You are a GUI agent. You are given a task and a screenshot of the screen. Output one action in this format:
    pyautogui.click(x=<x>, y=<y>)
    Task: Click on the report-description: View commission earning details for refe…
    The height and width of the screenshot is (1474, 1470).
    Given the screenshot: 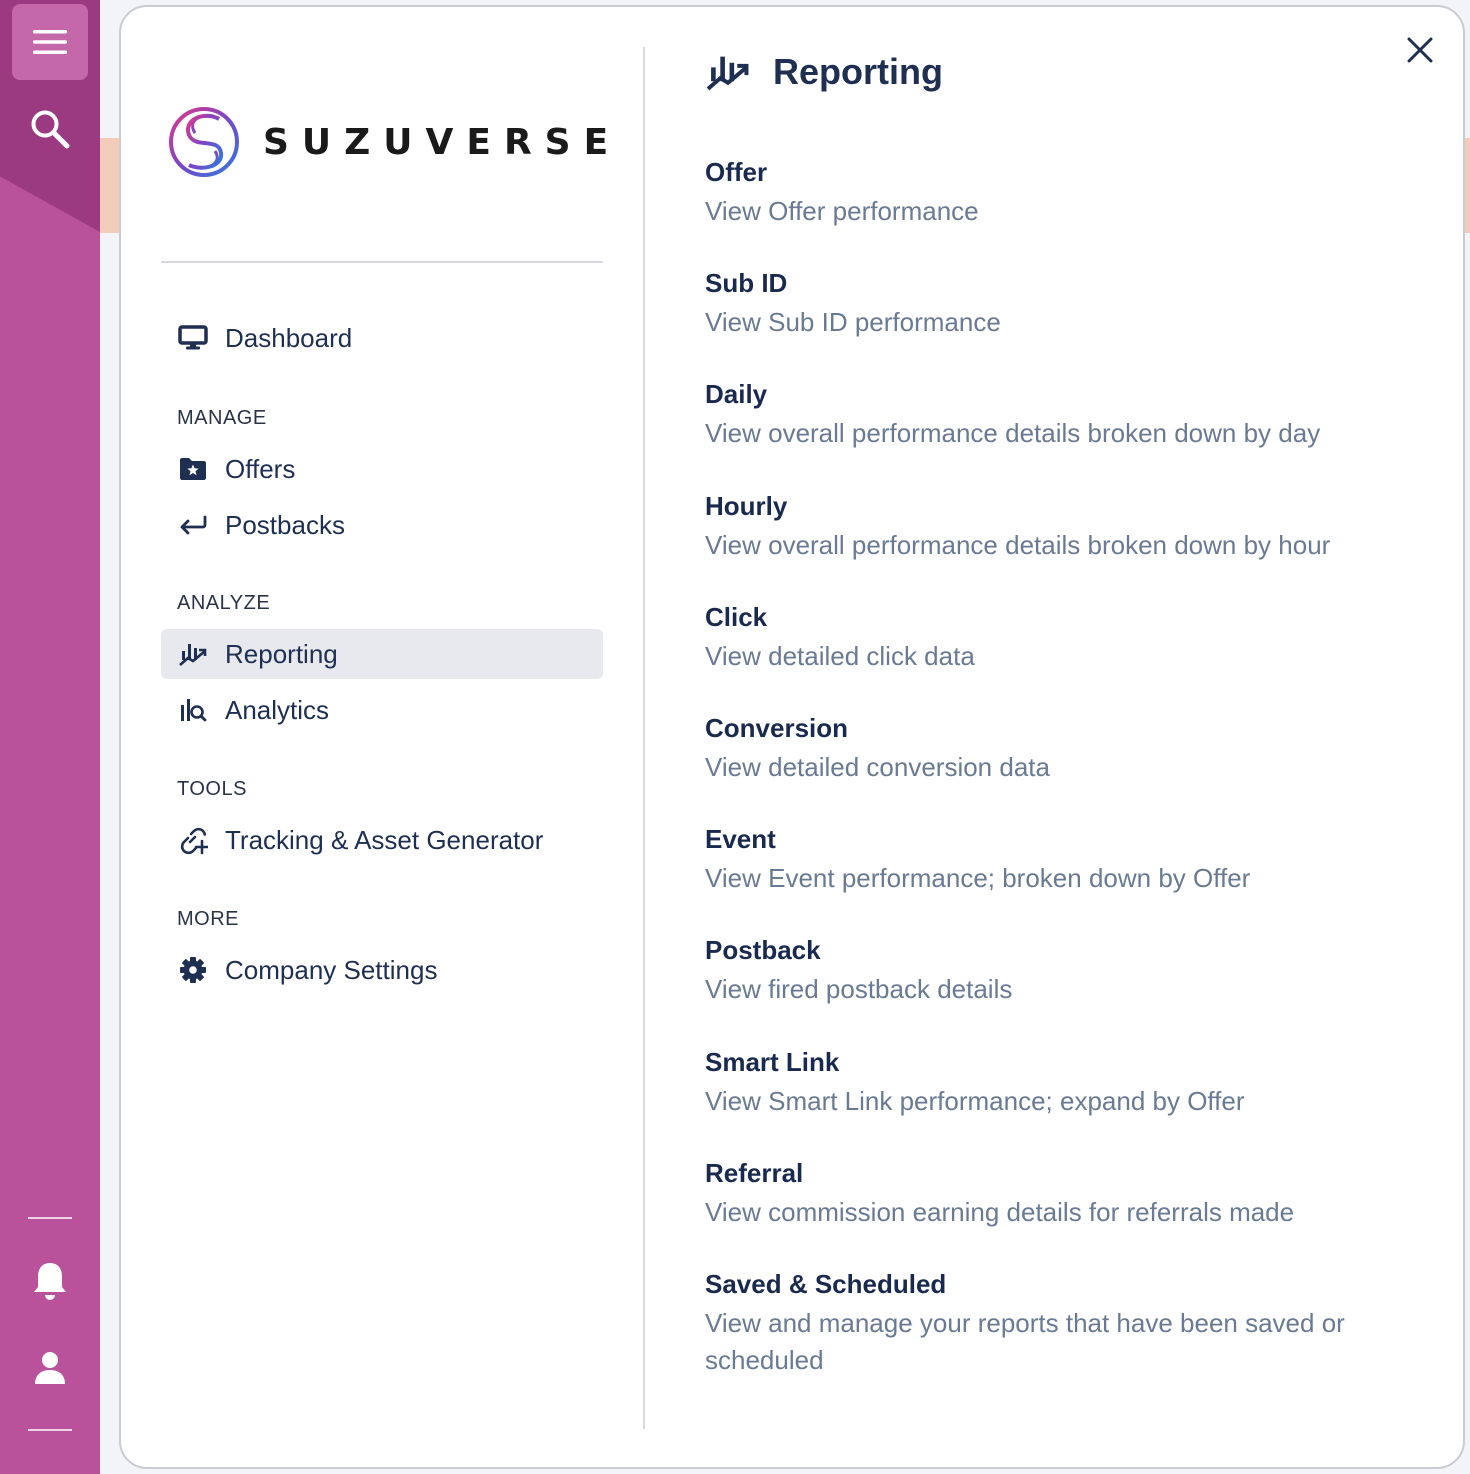 What is the action you would take?
    pyautogui.click(x=1000, y=1212)
    